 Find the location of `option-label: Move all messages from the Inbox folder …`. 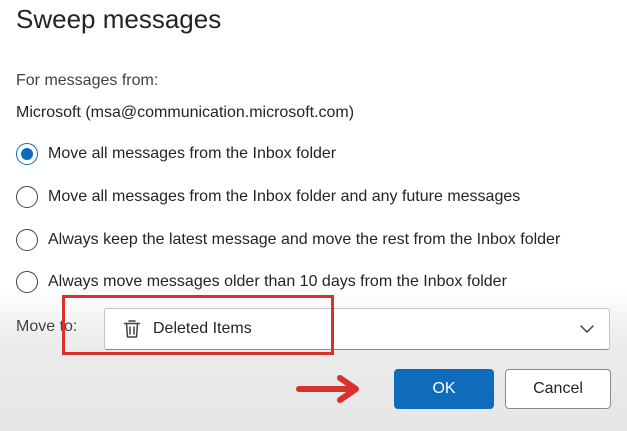

option-label: Move all messages from the Inbox folder … is located at coordinates (284, 196).